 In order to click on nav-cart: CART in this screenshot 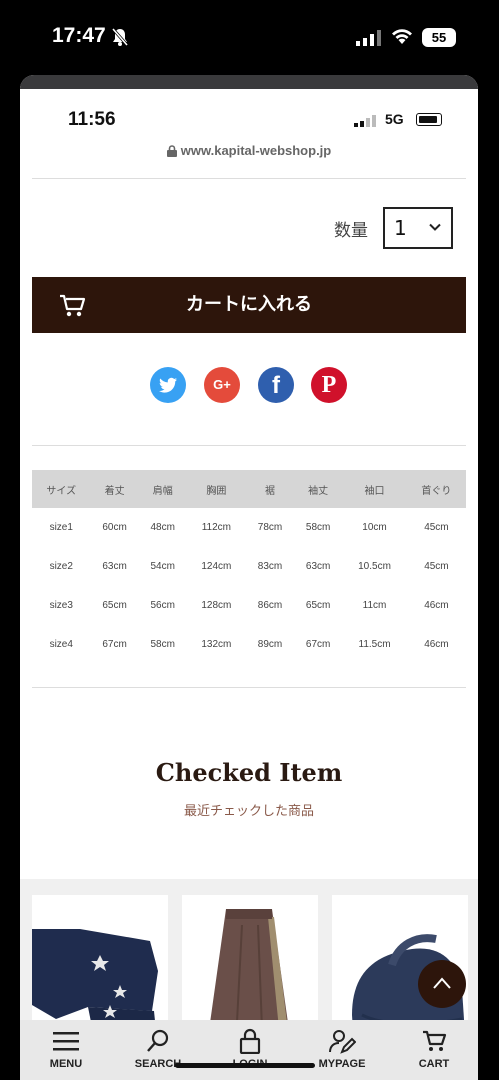, I will do `click(433, 1050)`.